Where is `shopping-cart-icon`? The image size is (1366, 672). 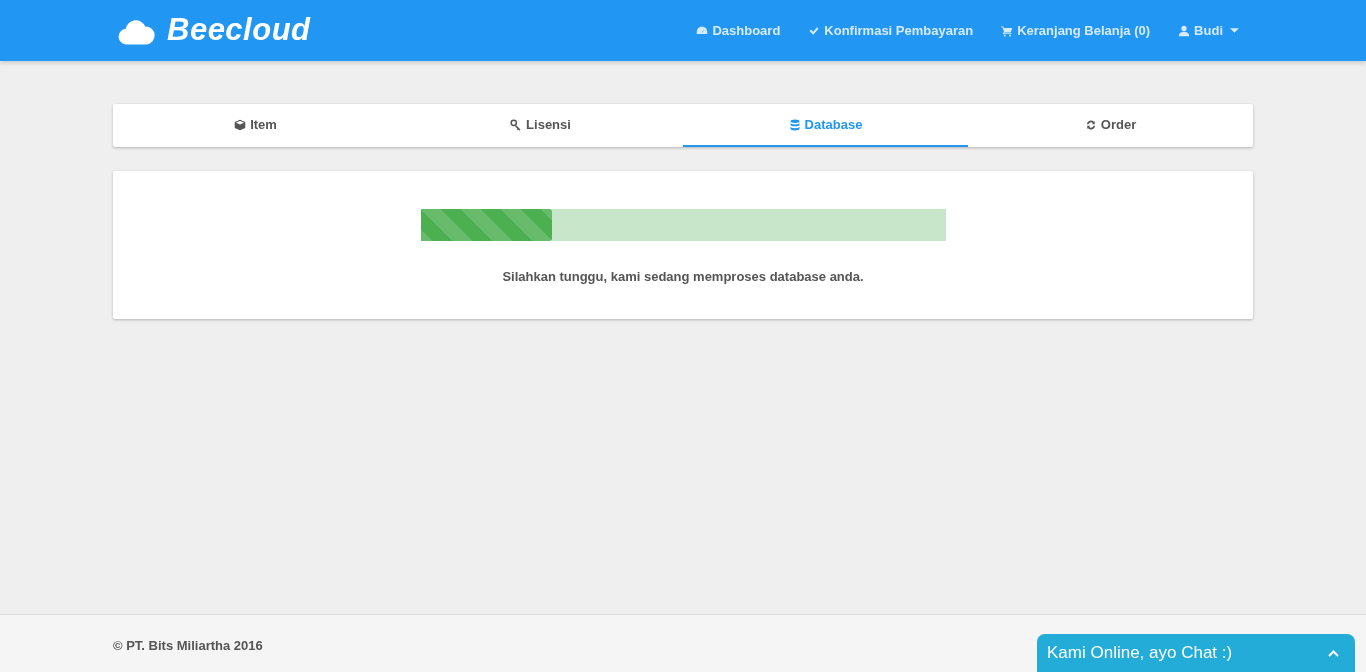
shopping-cart-icon is located at coordinates (1007, 30).